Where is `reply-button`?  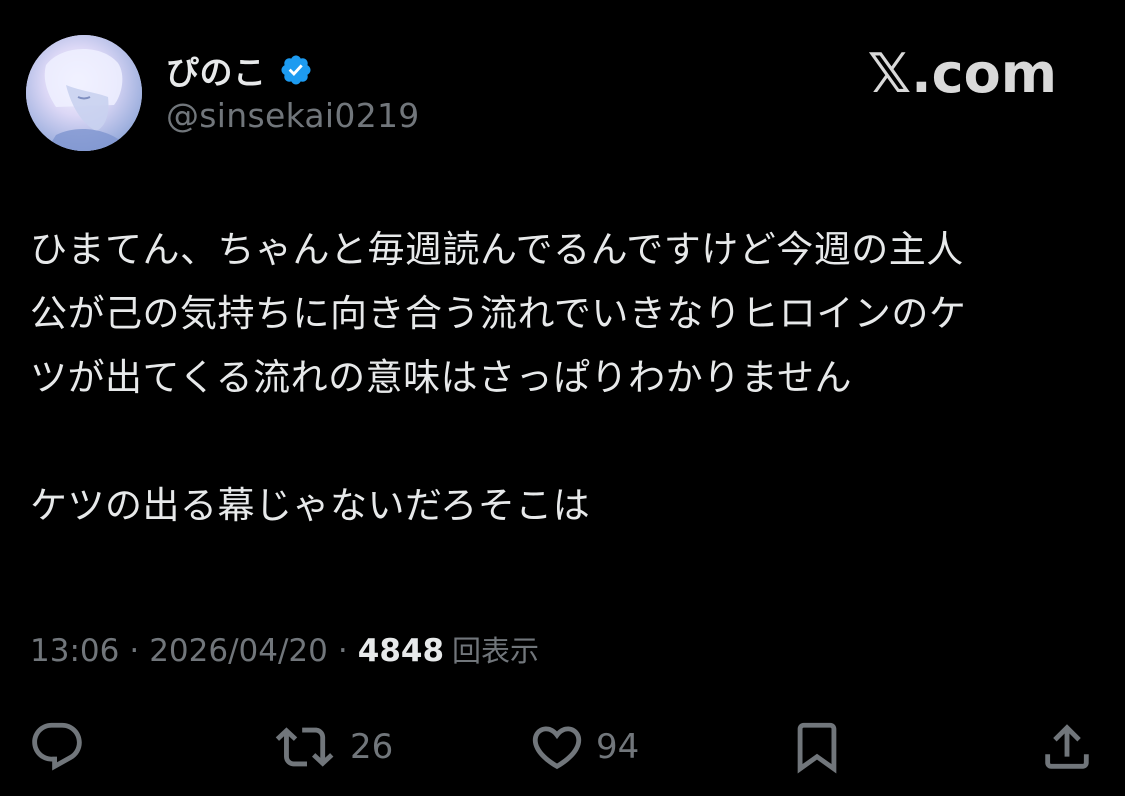 reply-button is located at coordinates (57, 747).